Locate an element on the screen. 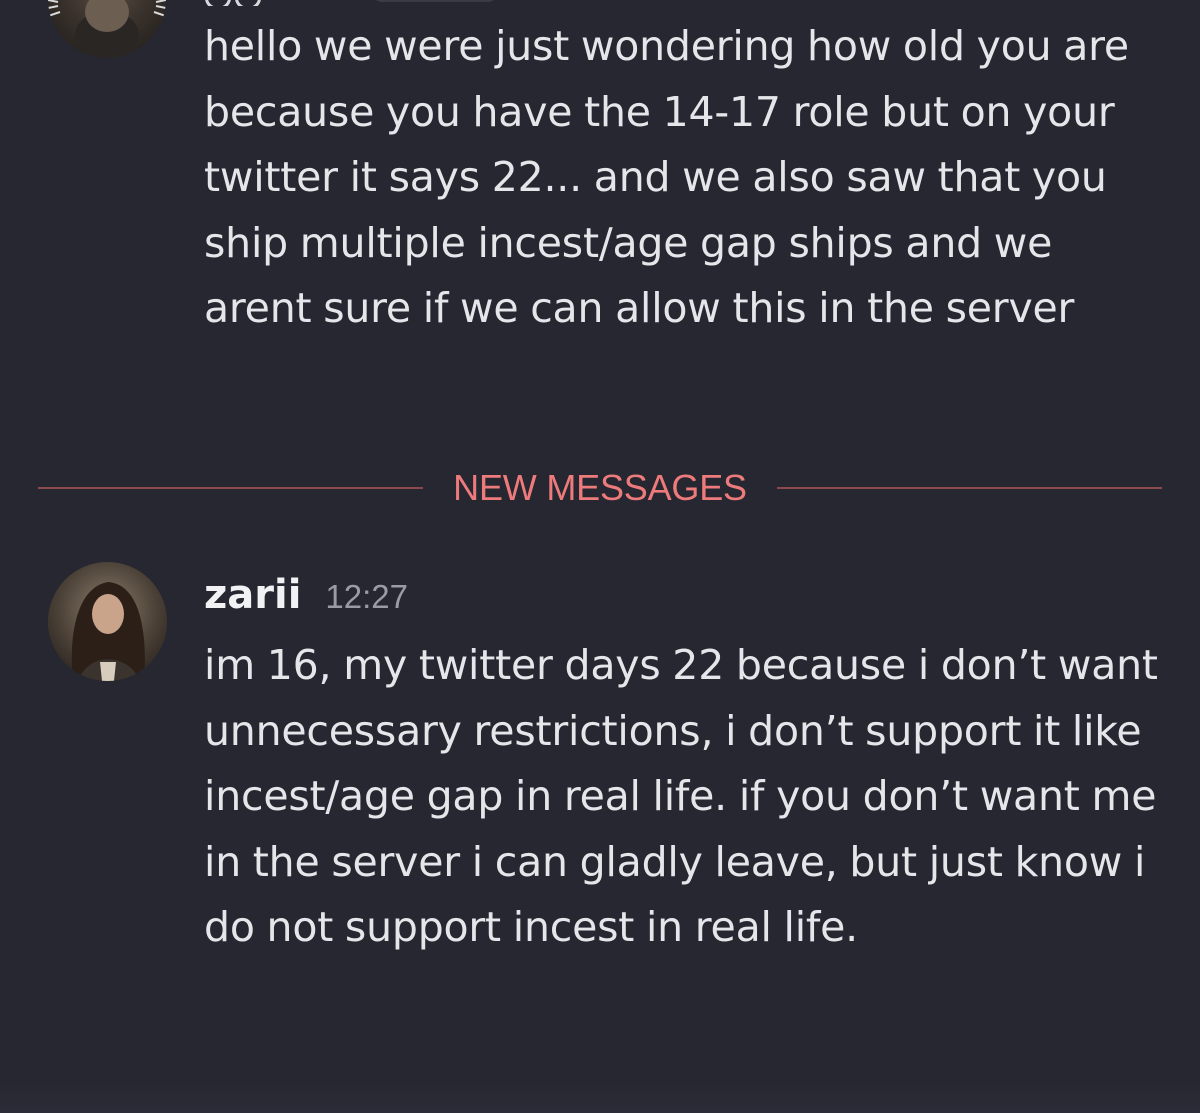 The image size is (1200, 1113). divider-line-left is located at coordinates (231, 488).